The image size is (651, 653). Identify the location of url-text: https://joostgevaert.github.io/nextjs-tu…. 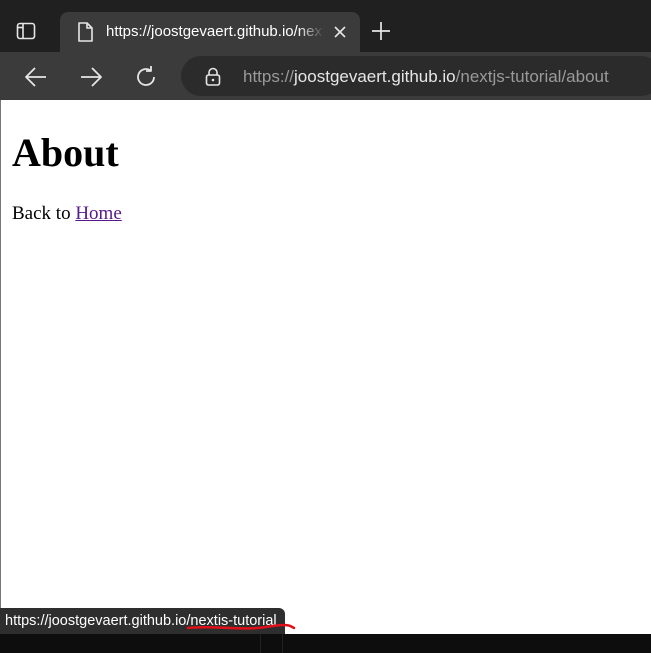
(426, 77).